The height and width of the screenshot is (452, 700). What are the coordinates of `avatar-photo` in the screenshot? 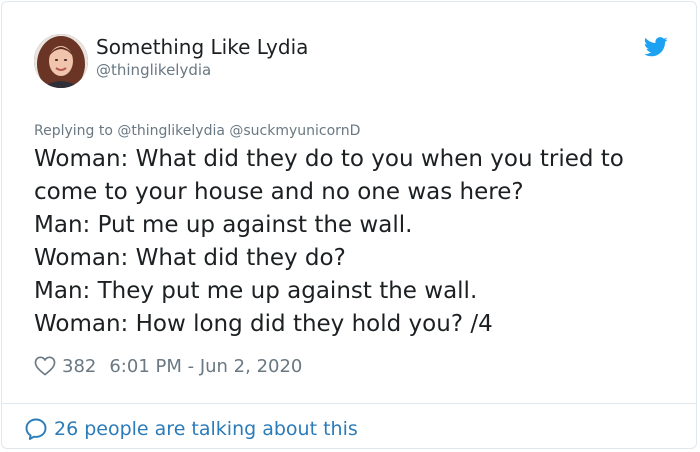 It's located at (61, 61).